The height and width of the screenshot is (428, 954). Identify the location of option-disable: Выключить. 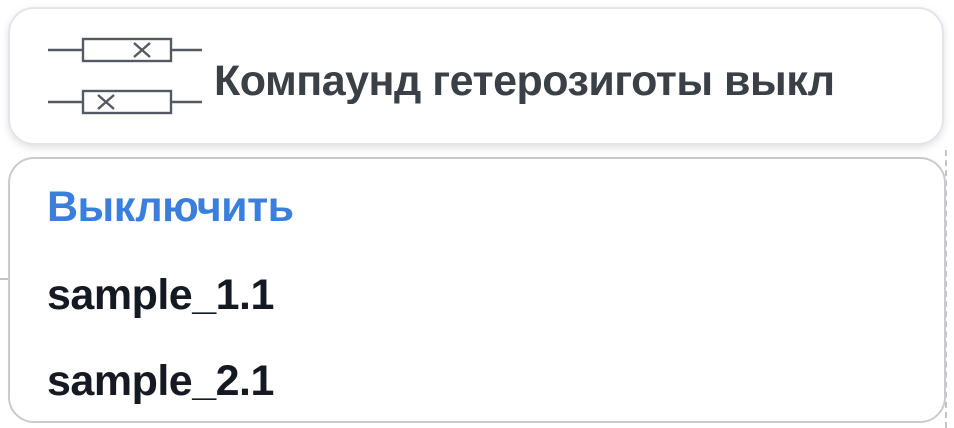
(170, 207).